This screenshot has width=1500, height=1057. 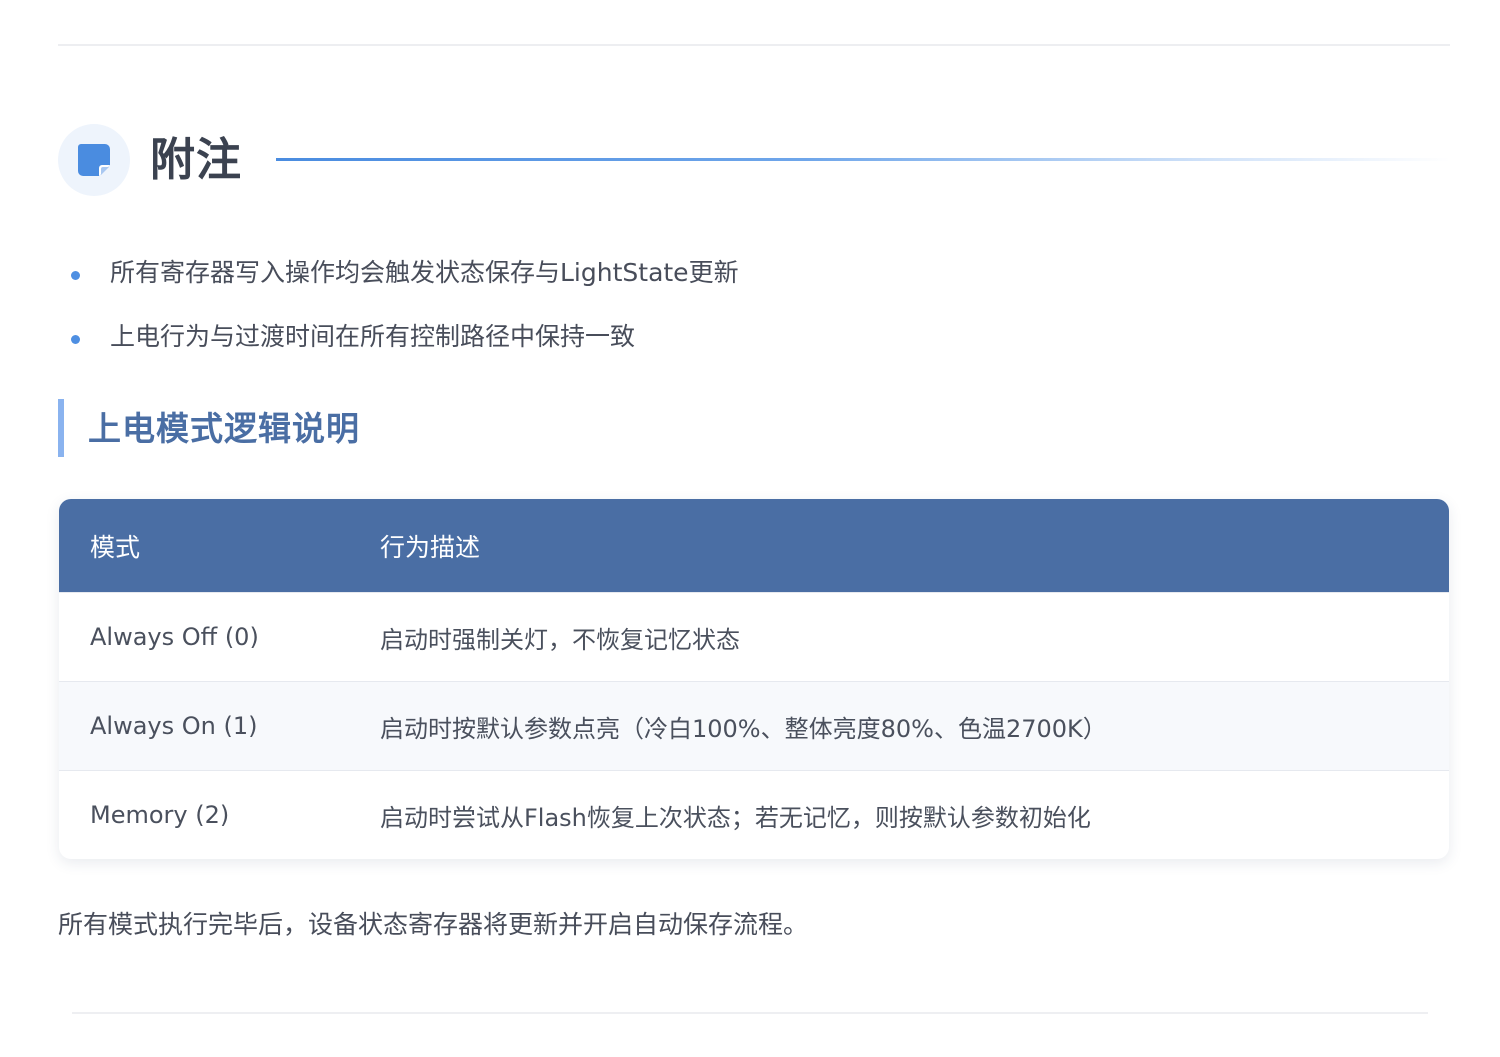 I want to click on description-cell: 启动时按默认参数点亮（冷白100%、整体亮度80%、色温2700K）, so click(x=899, y=726).